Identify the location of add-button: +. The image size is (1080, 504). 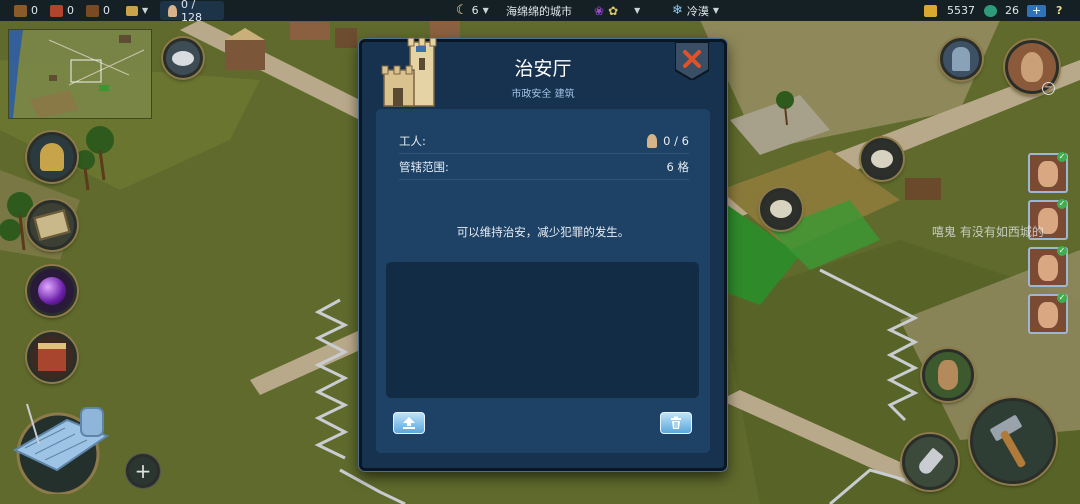
(143, 471).